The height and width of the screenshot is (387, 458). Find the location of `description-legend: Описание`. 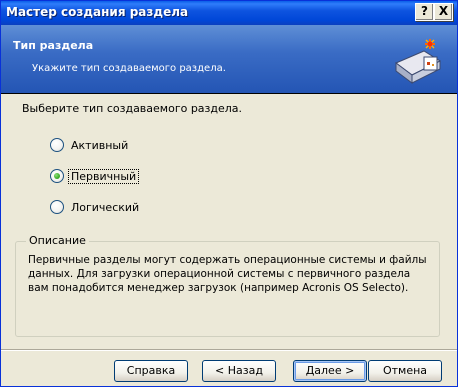

description-legend: Описание is located at coordinates (57, 240).